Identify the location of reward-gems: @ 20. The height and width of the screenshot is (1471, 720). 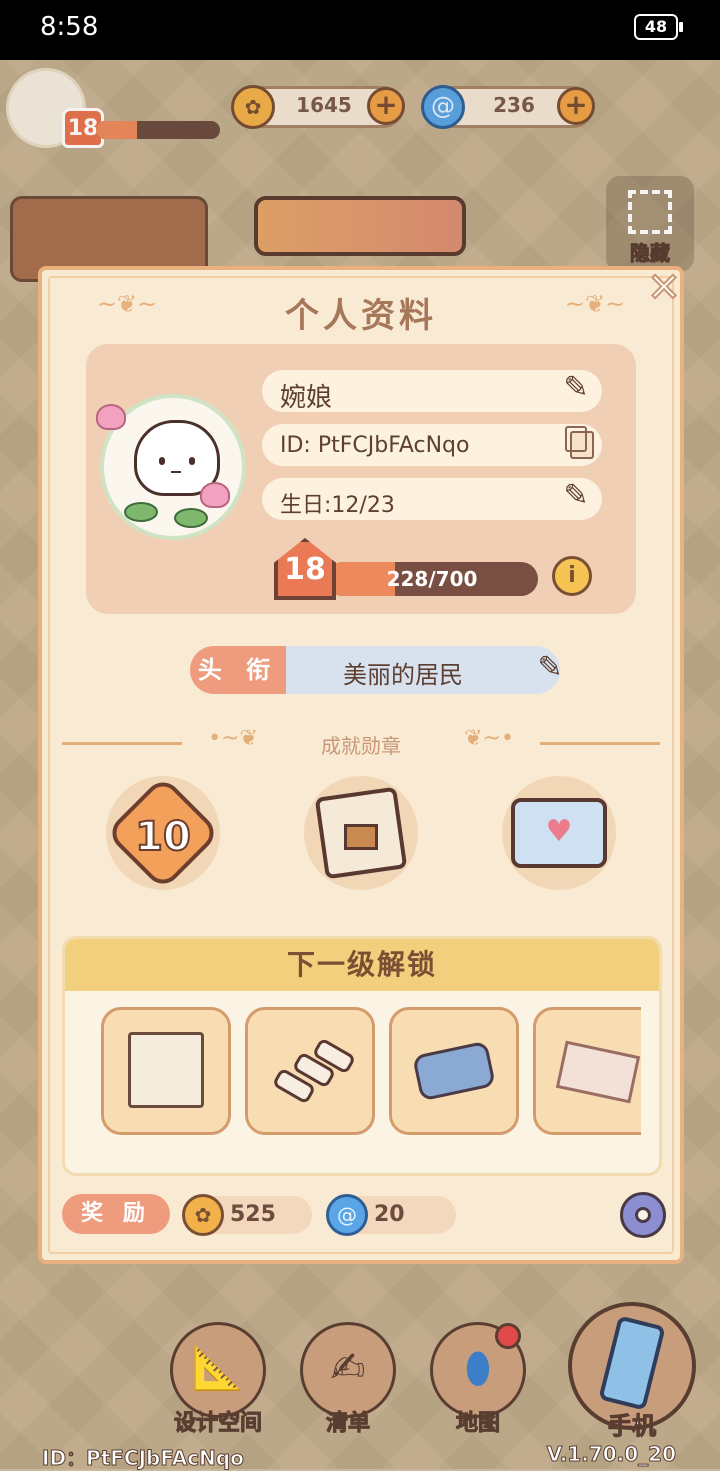
(391, 1215).